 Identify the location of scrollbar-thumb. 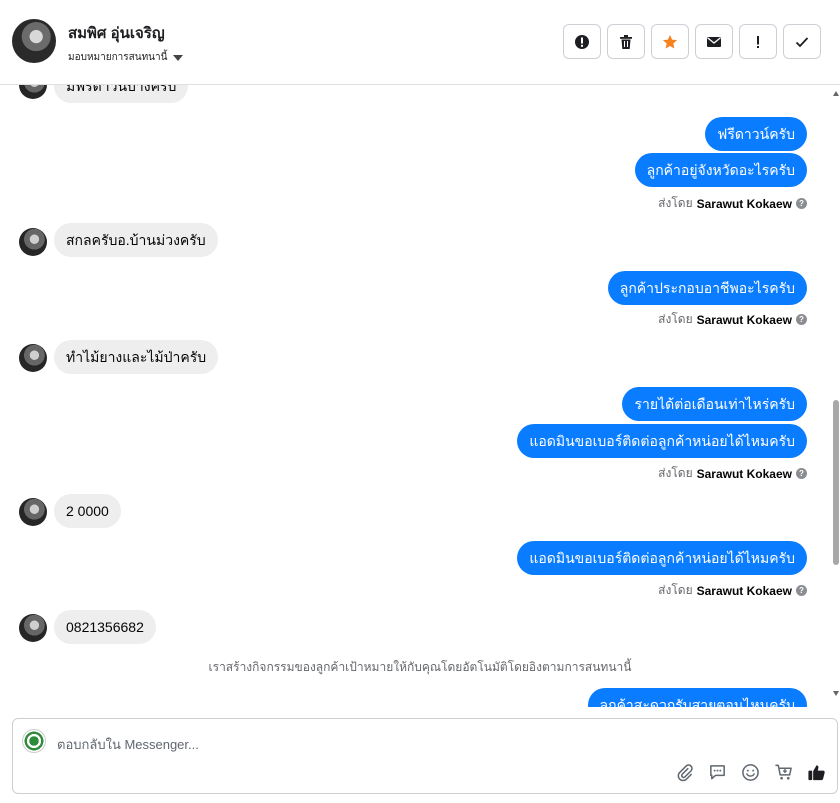
(836, 482).